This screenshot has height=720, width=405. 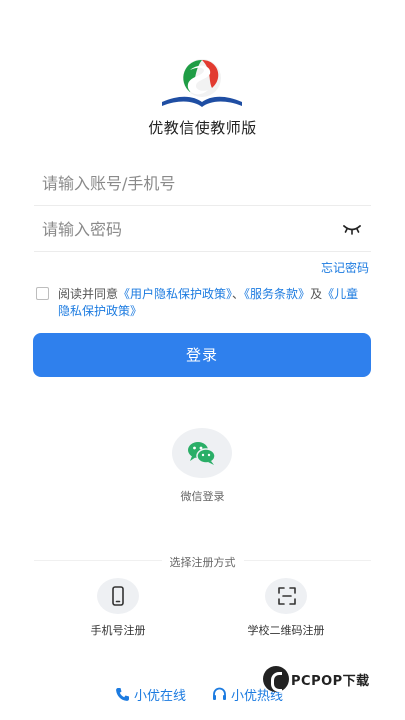 I want to click on wechat-icon, so click(x=202, y=453).